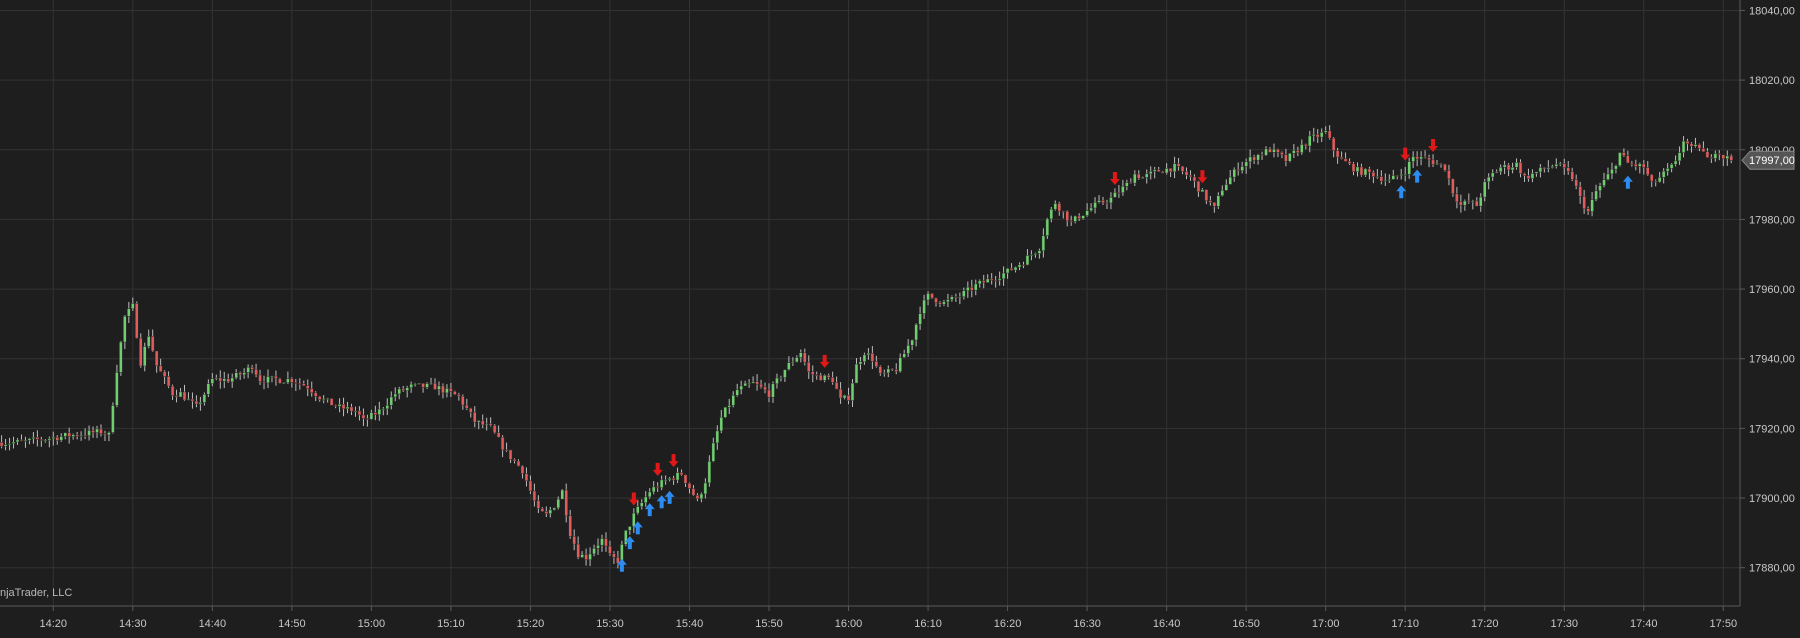 The image size is (1800, 638). What do you see at coordinates (673, 461) in the screenshot?
I see `sell-arrow-icon` at bounding box center [673, 461].